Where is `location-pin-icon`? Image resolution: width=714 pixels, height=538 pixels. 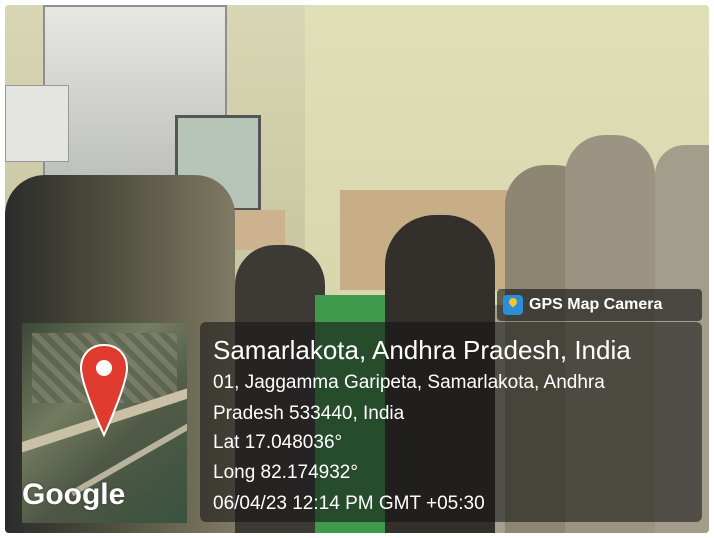 location-pin-icon is located at coordinates (104, 390).